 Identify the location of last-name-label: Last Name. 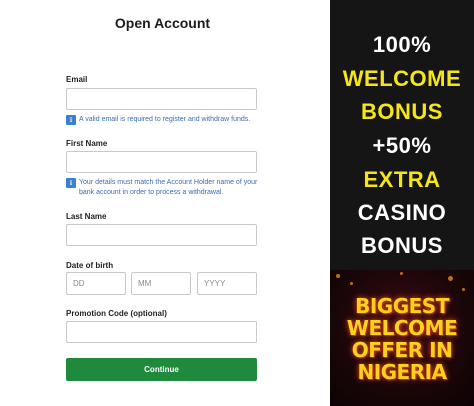
(86, 216).